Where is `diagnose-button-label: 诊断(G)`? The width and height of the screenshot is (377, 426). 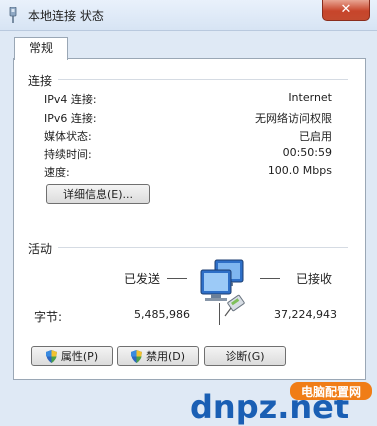 diagnose-button-label: 诊断(G) is located at coordinates (245, 356).